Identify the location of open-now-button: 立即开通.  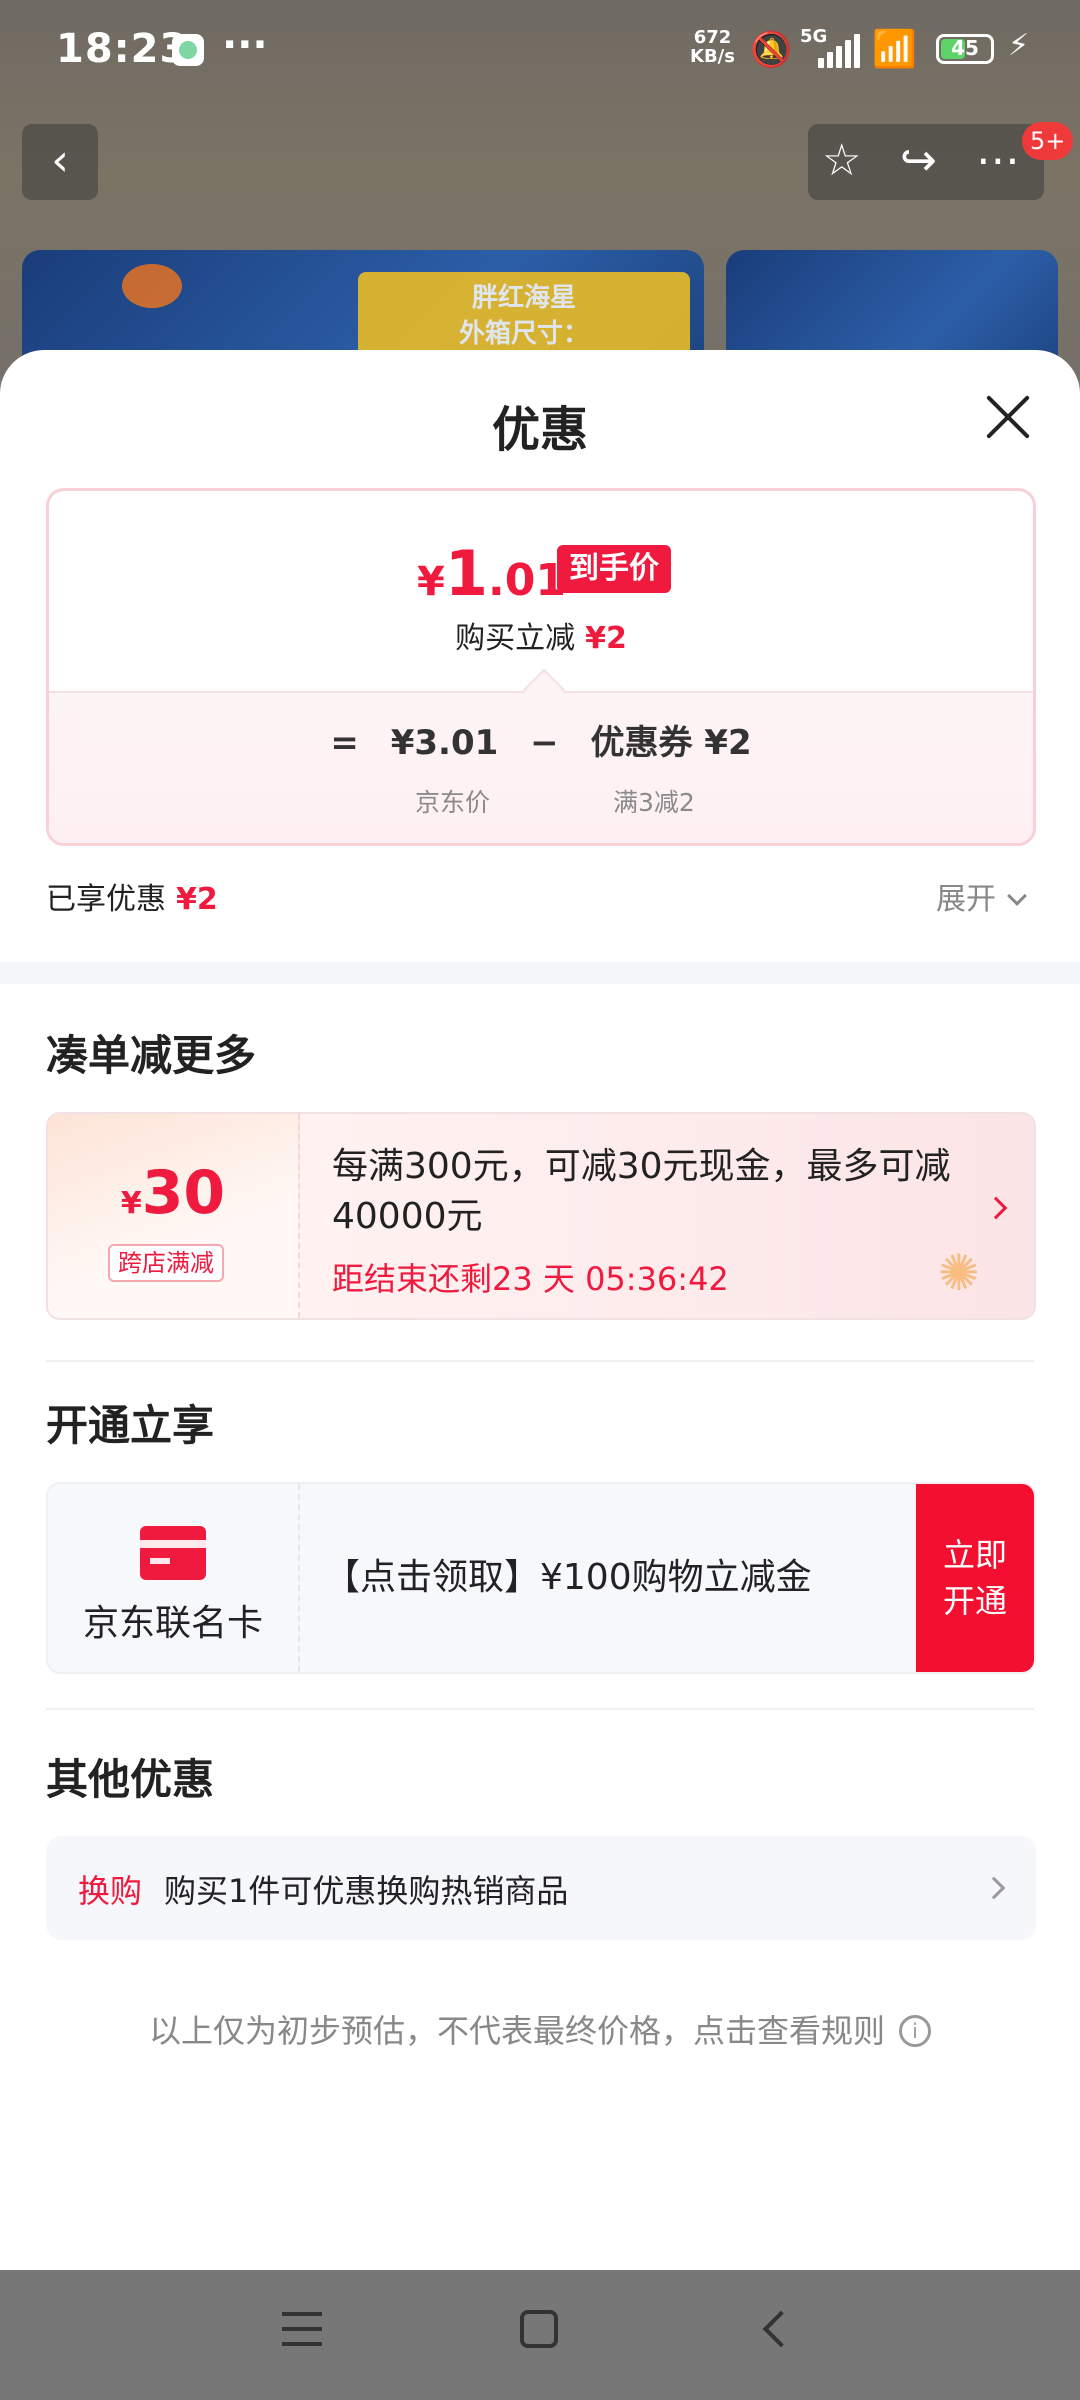
(975, 1578).